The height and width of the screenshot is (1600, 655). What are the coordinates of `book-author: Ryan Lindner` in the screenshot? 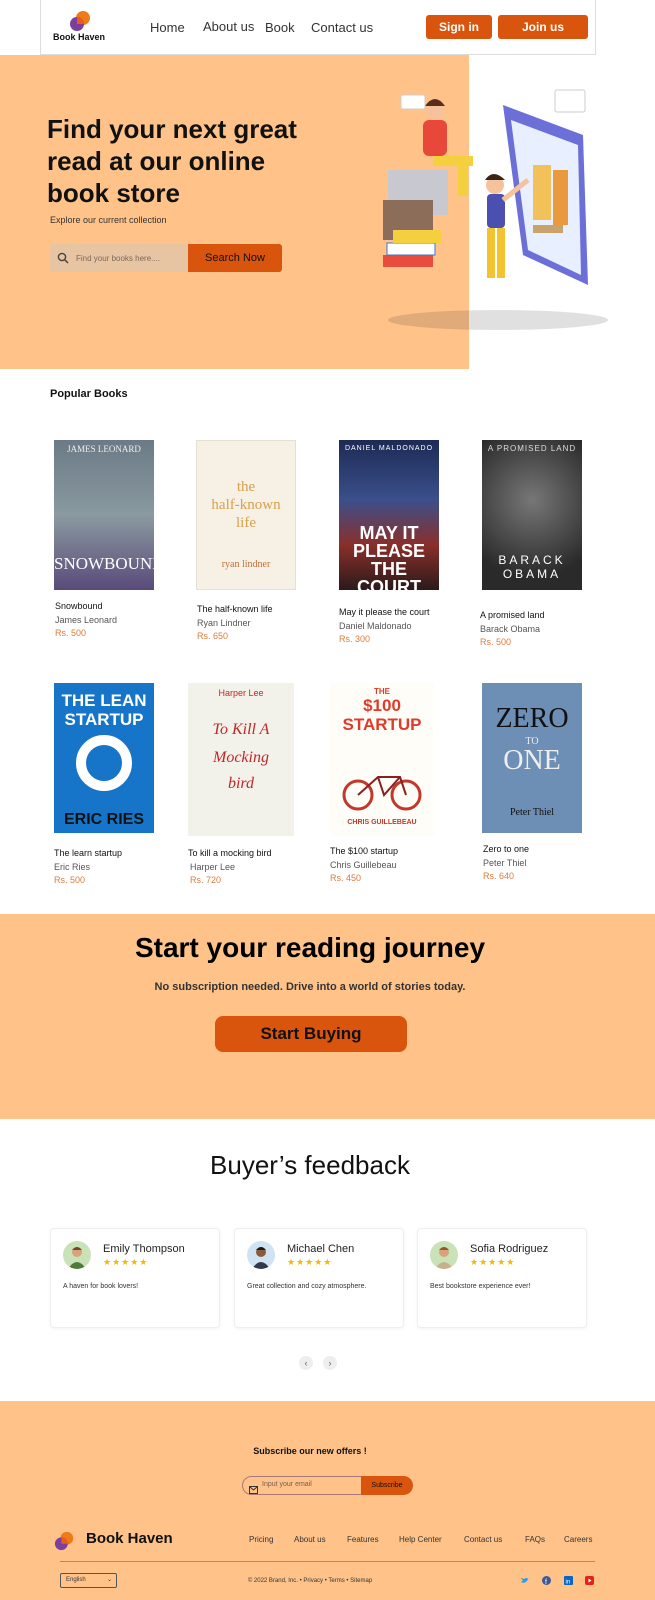 It's located at (224, 623).